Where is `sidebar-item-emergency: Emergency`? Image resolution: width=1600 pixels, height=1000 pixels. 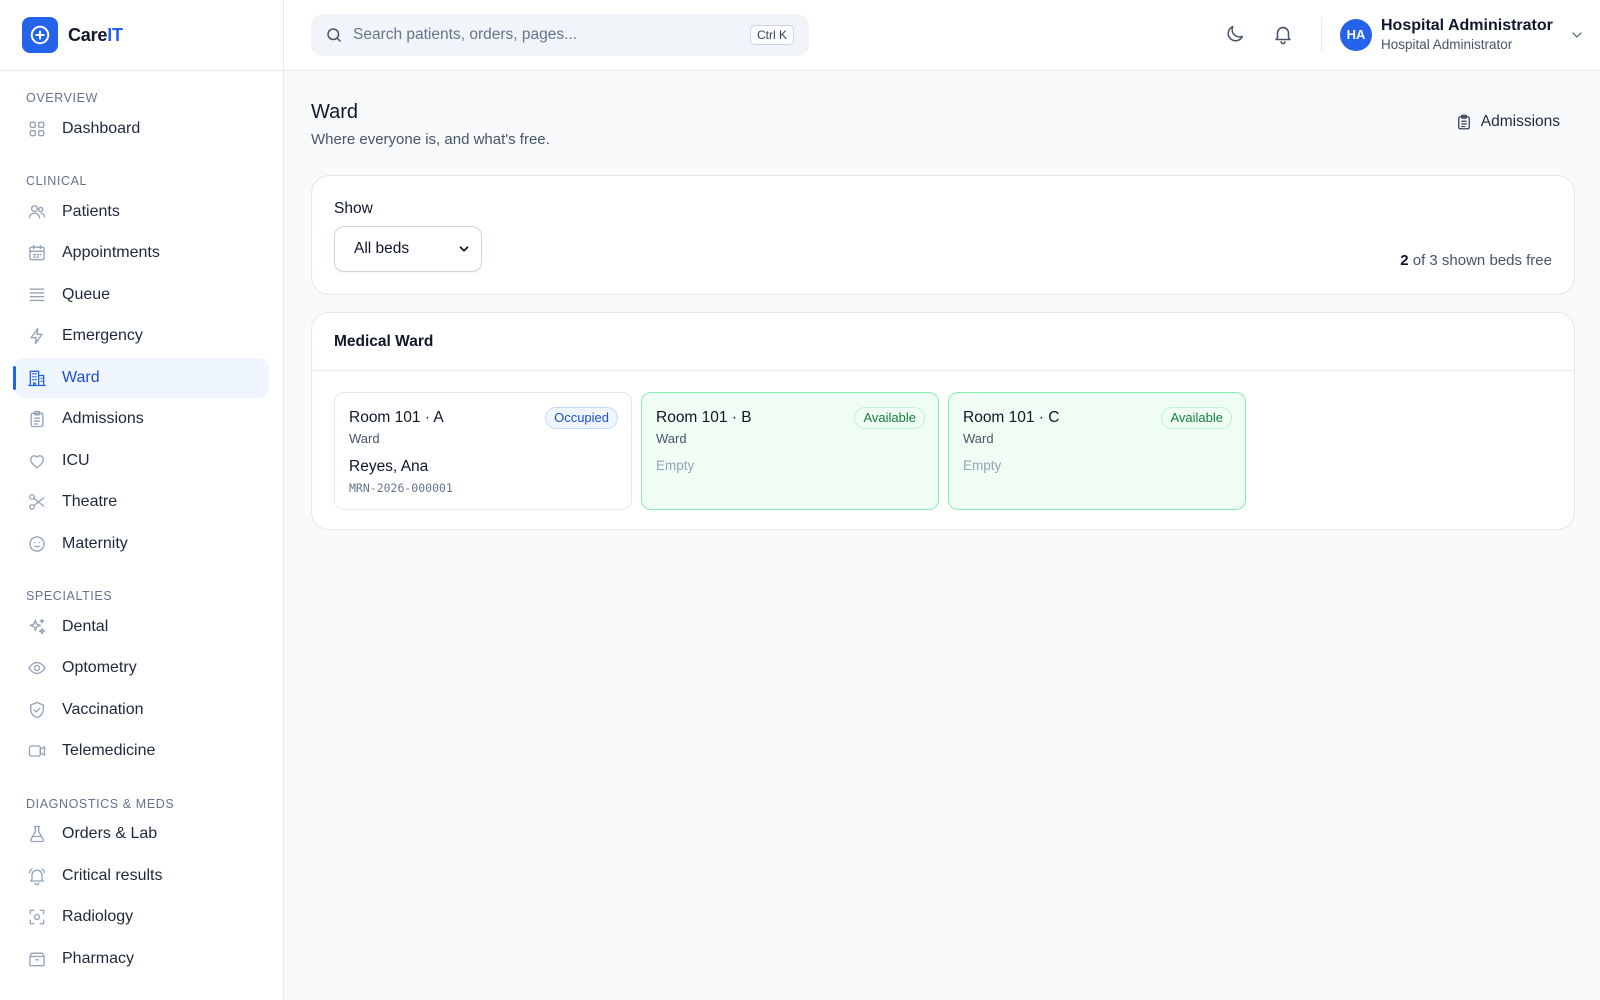
sidebar-item-emergency: Emergency is located at coordinates (141, 336).